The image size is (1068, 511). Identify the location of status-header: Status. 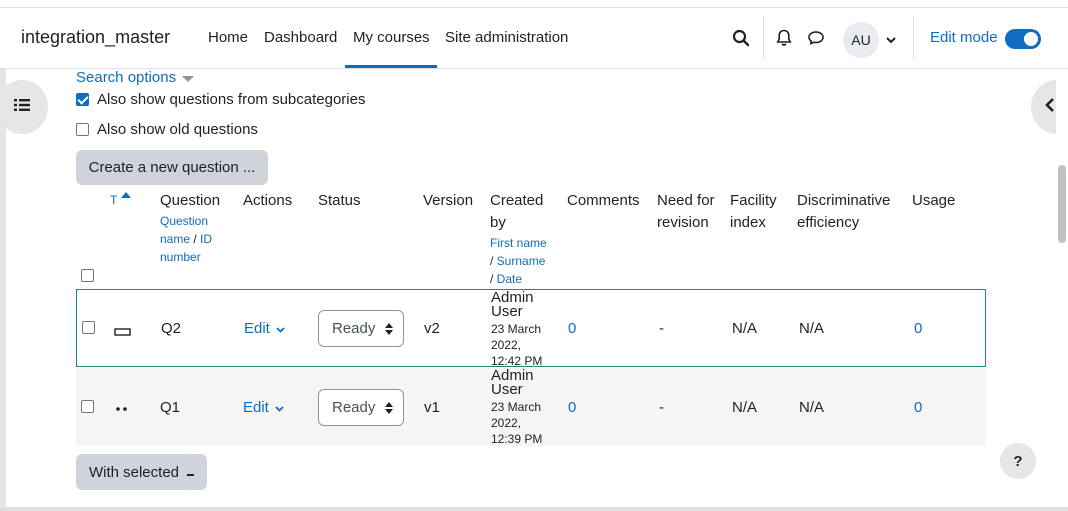
(339, 200).